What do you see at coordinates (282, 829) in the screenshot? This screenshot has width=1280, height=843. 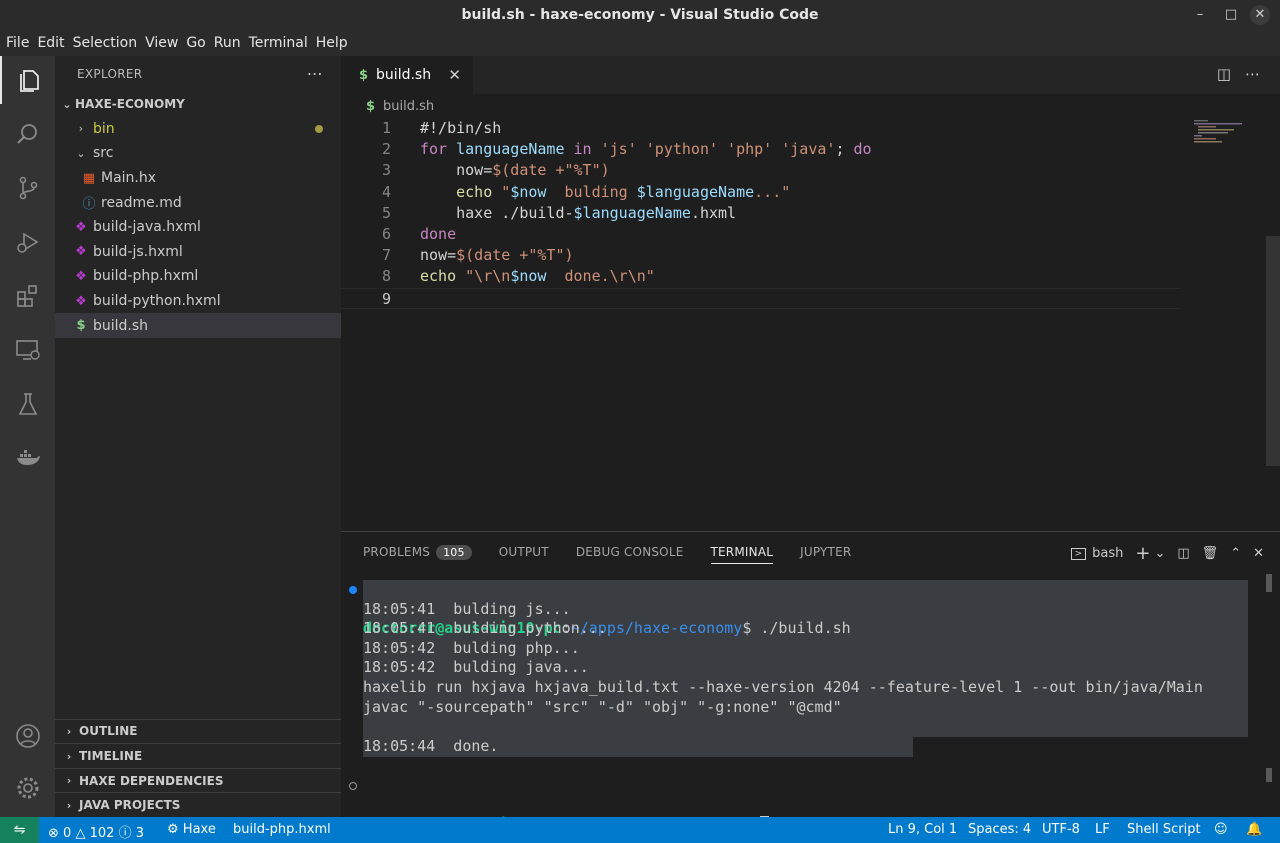 I see `hxml-config-status: build-php.hxml` at bounding box center [282, 829].